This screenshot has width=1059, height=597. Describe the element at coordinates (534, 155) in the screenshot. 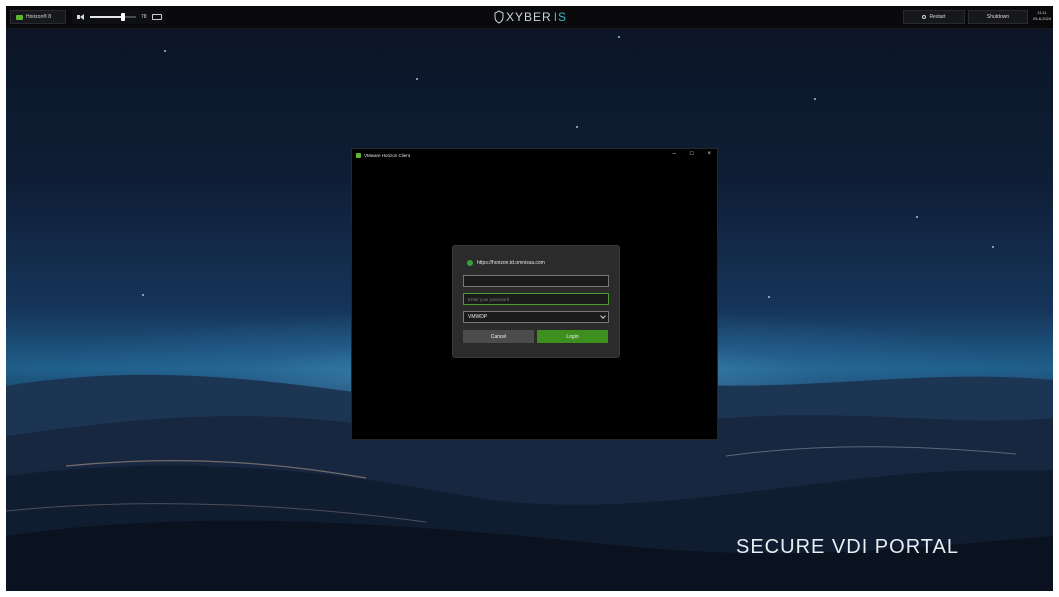

I see `window-titlebar: VMware Horizon Client – □ ×` at that location.